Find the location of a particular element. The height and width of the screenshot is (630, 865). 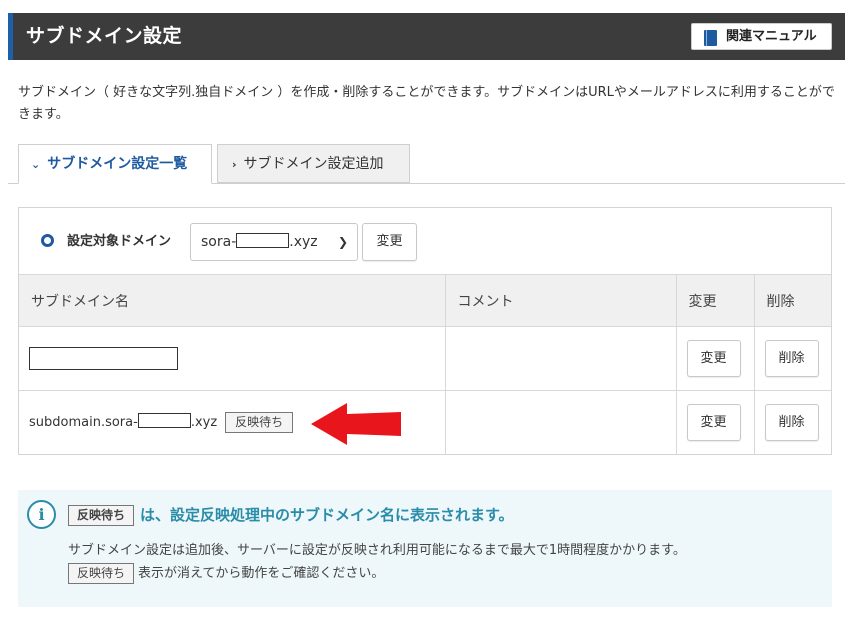

radio-indicator-icon is located at coordinates (47, 240).